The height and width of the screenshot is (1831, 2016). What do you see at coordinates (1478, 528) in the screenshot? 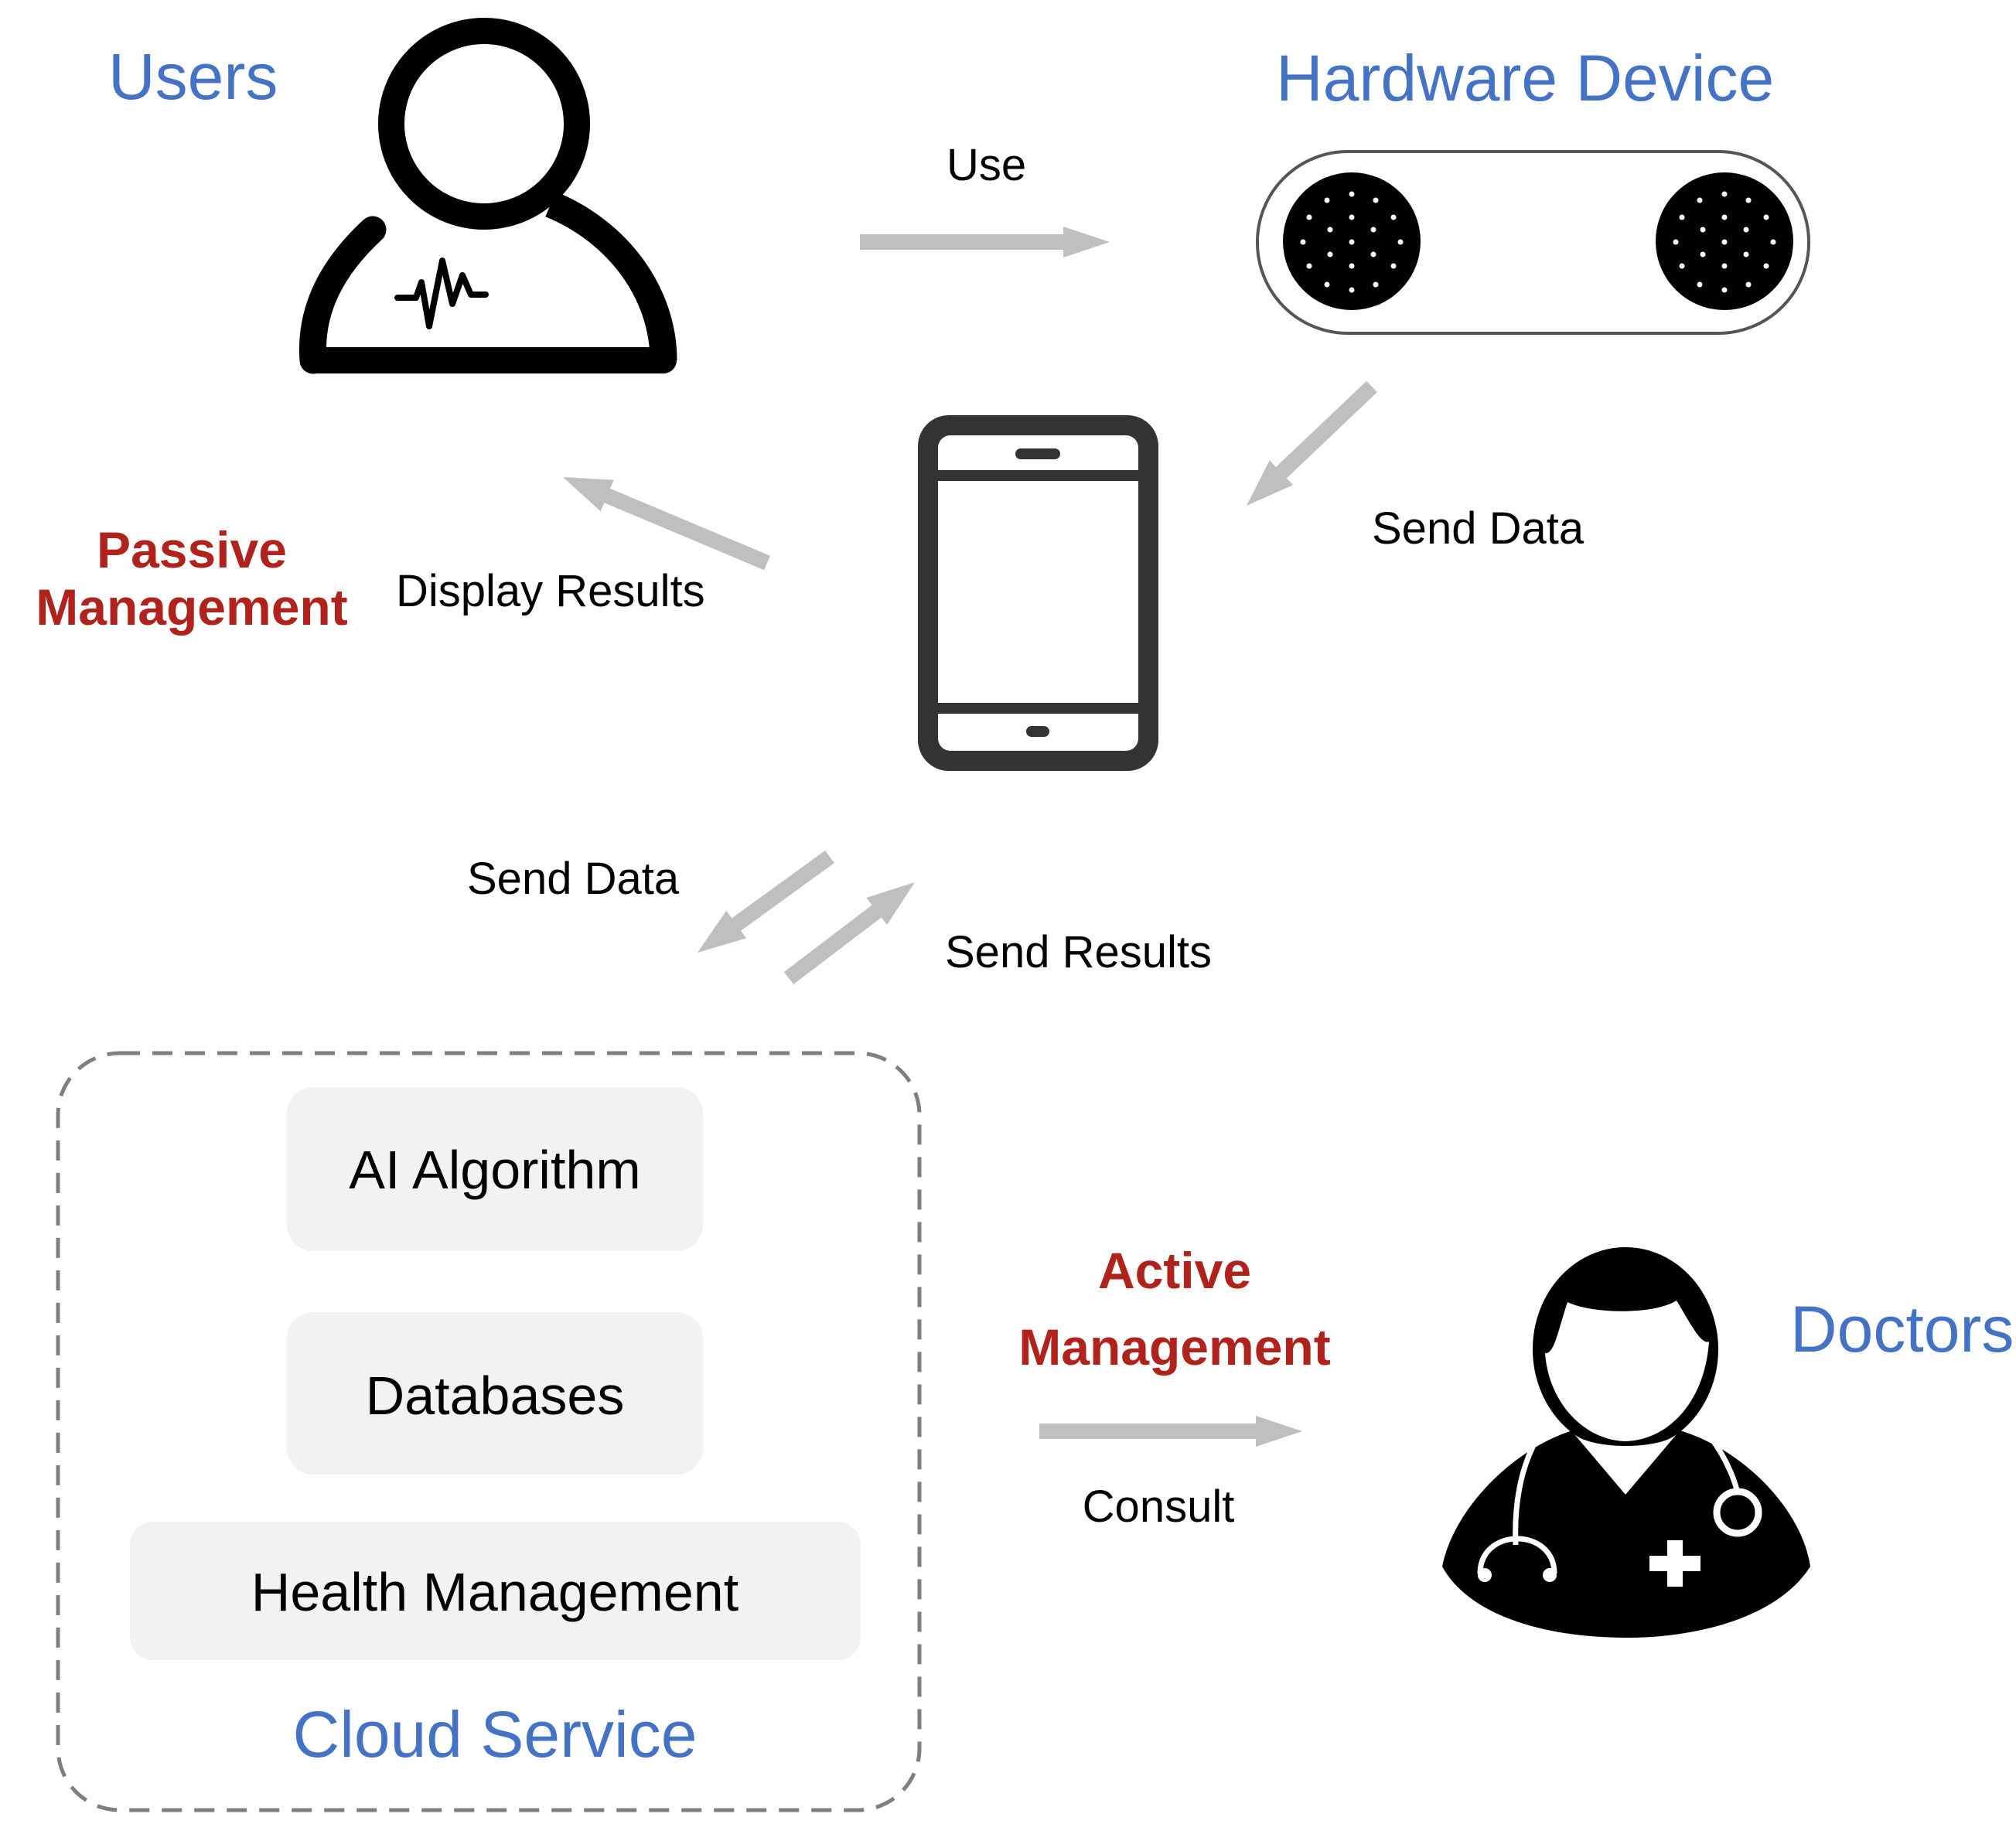
I see `send-data-device-label: Send Data` at bounding box center [1478, 528].